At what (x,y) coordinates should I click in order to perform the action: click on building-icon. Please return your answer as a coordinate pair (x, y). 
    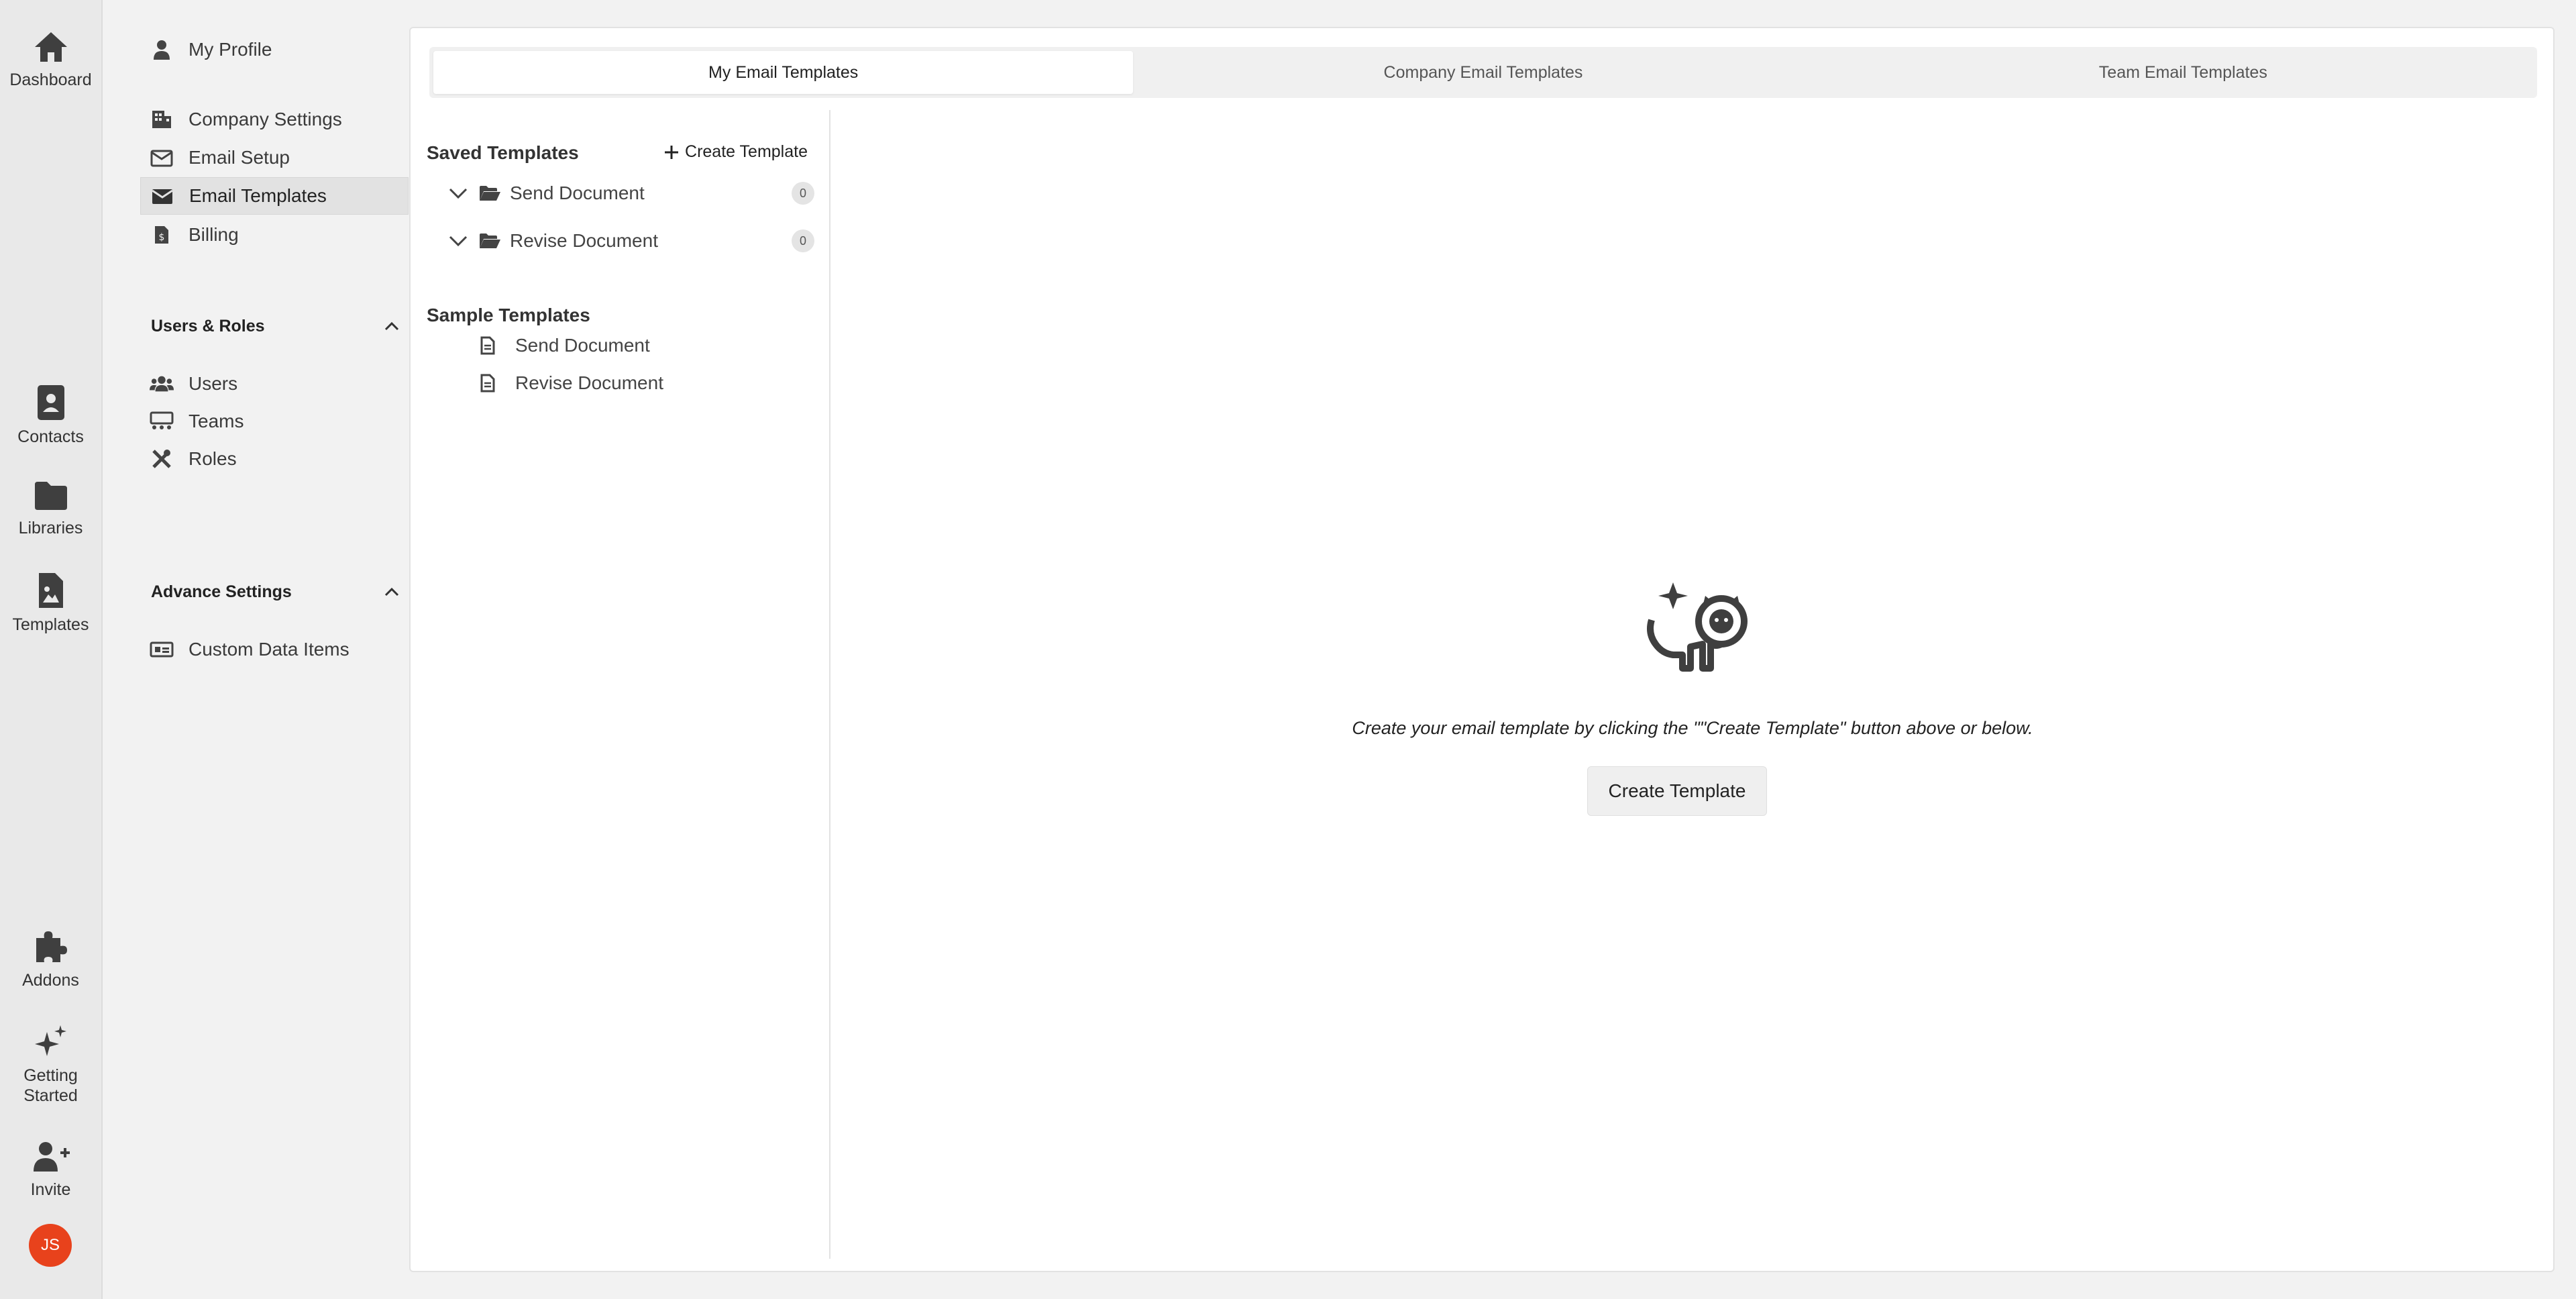
    Looking at the image, I should click on (162, 120).